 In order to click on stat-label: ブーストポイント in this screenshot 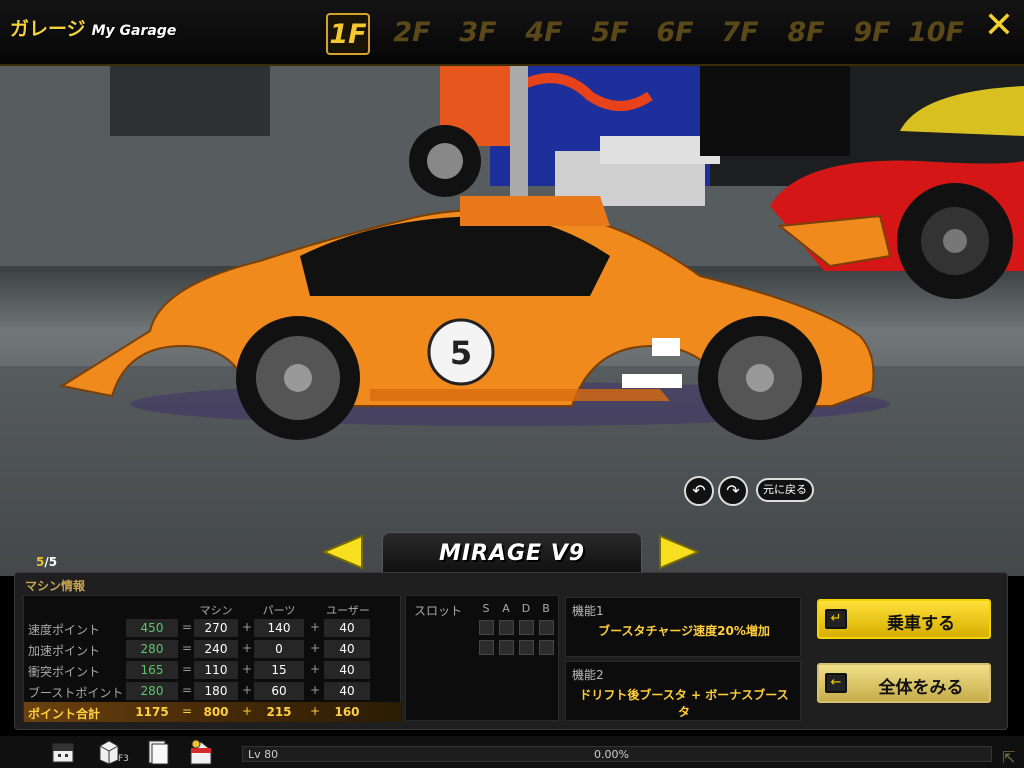, I will do `click(76, 693)`.